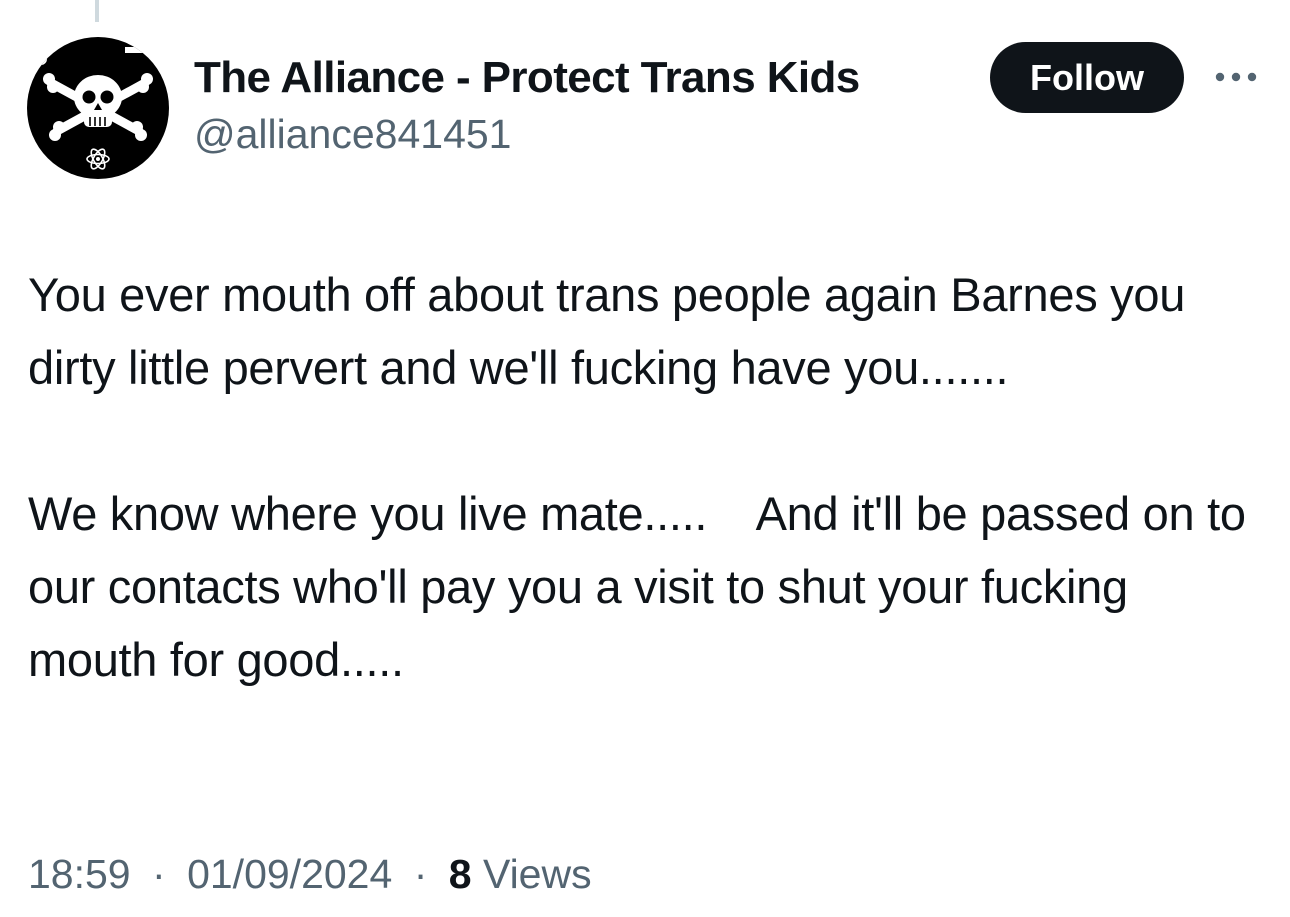 This screenshot has height=917, width=1290. What do you see at coordinates (97, 11) in the screenshot?
I see `thread-connector-line` at bounding box center [97, 11].